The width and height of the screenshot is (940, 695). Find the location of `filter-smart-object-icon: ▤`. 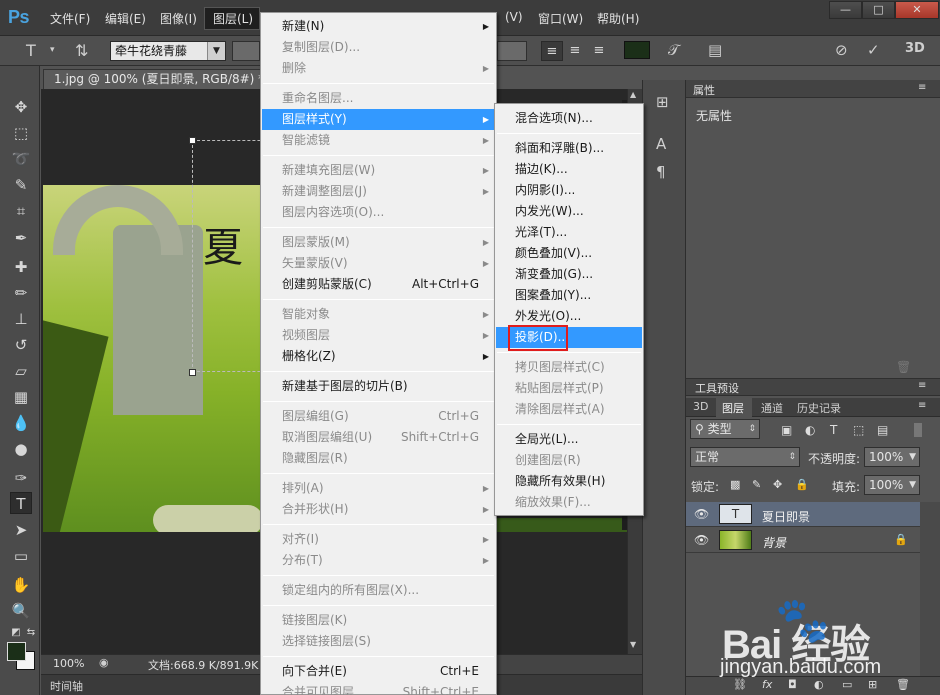

filter-smart-object-icon: ▤ is located at coordinates (882, 430).